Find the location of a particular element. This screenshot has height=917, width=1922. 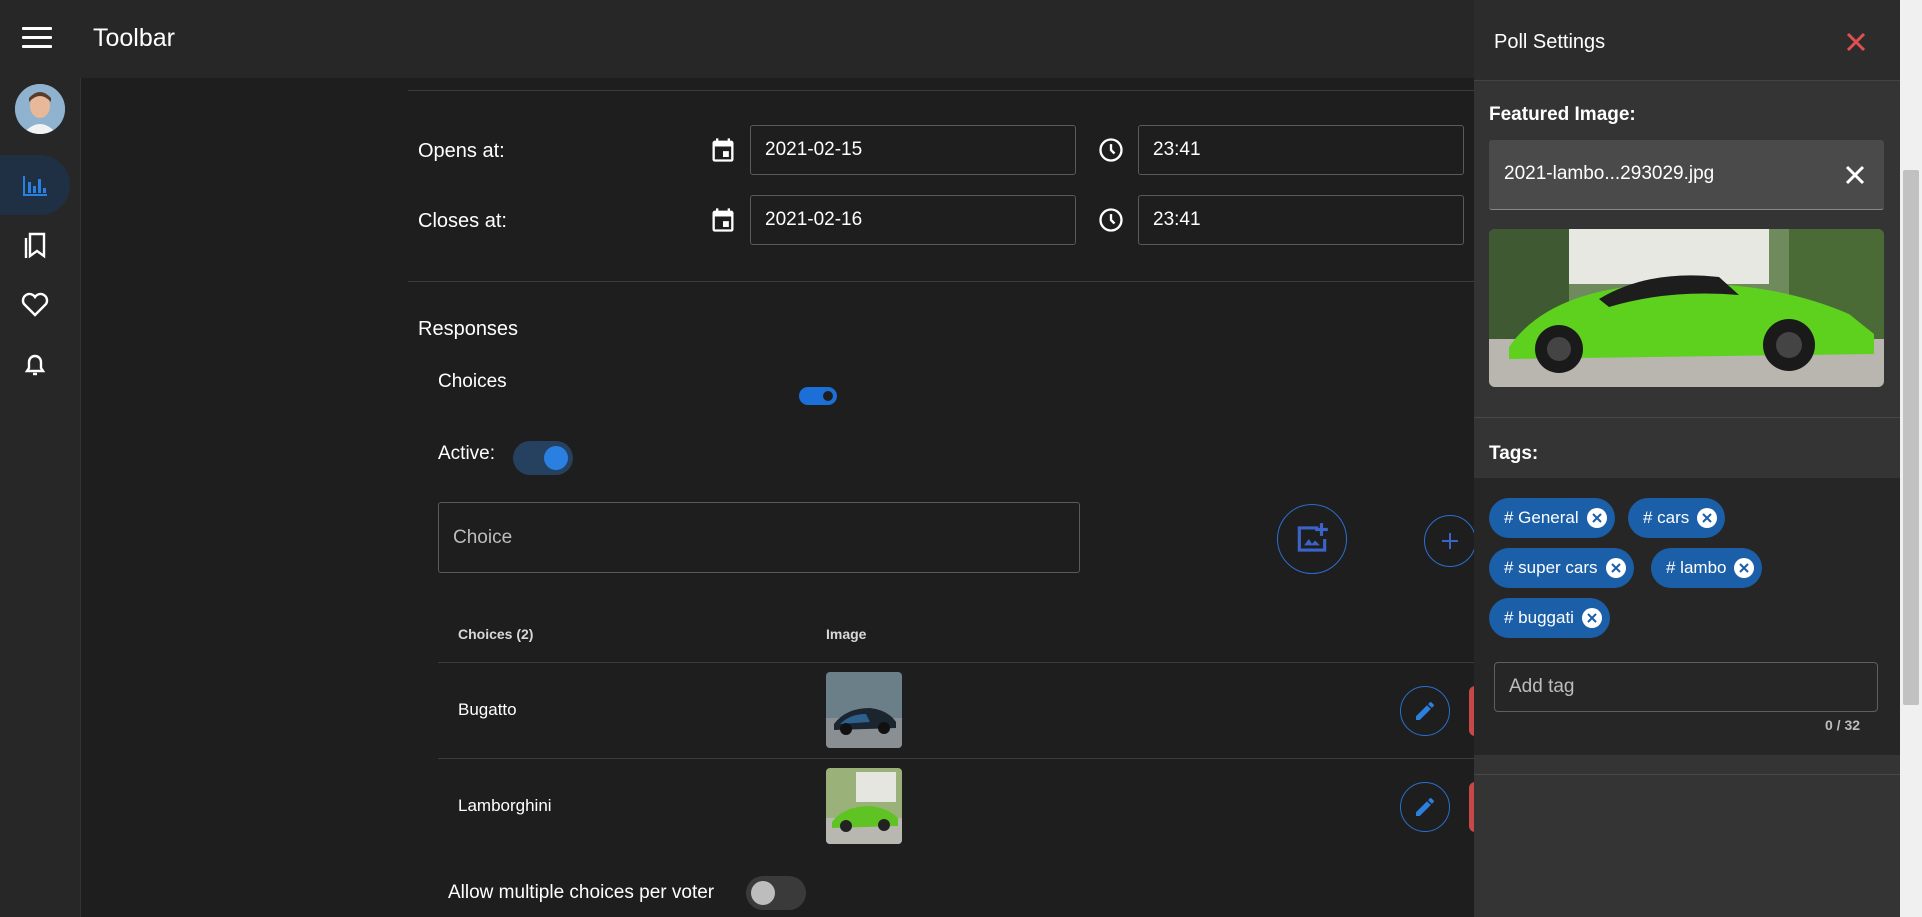

table-header-image: Image is located at coordinates (846, 634).